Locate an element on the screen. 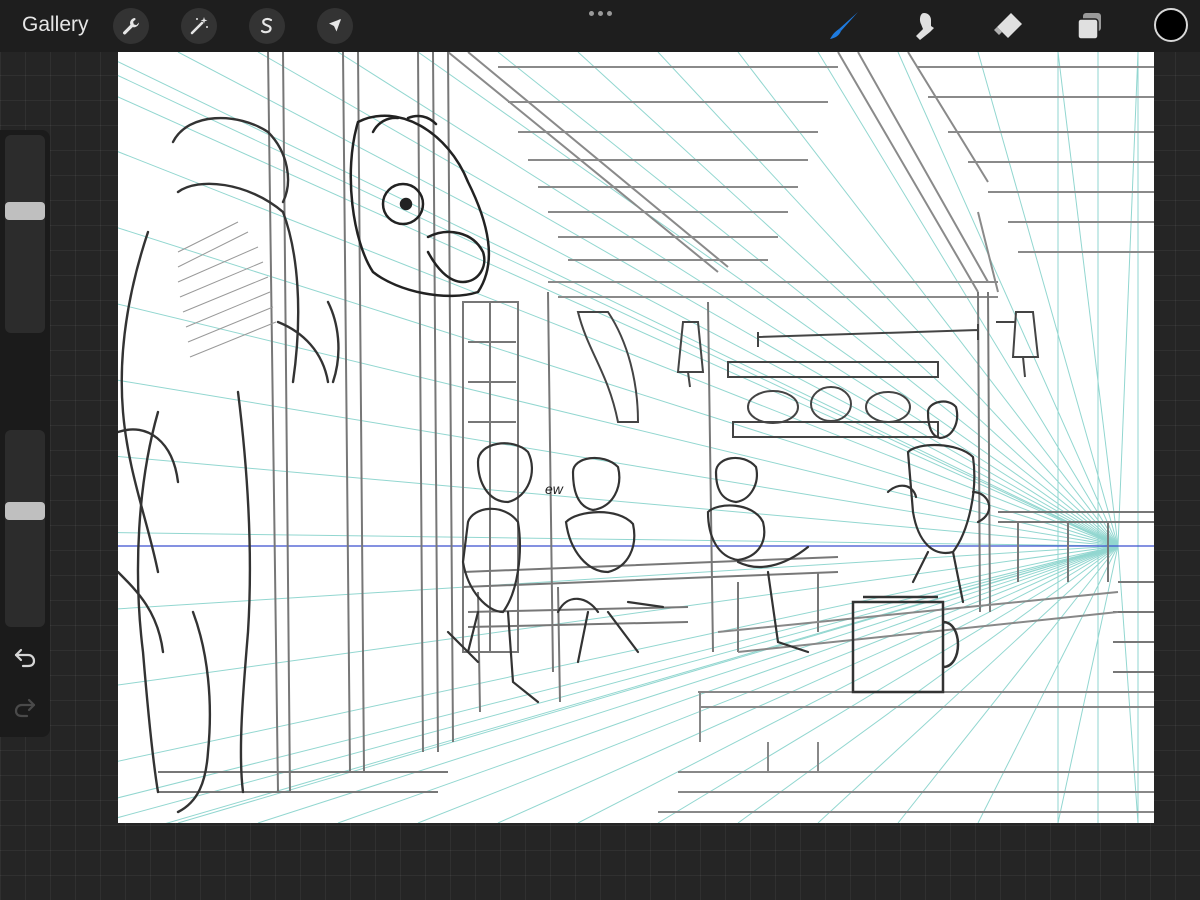 This screenshot has width=1200, height=900. undo-button is located at coordinates (25, 657).